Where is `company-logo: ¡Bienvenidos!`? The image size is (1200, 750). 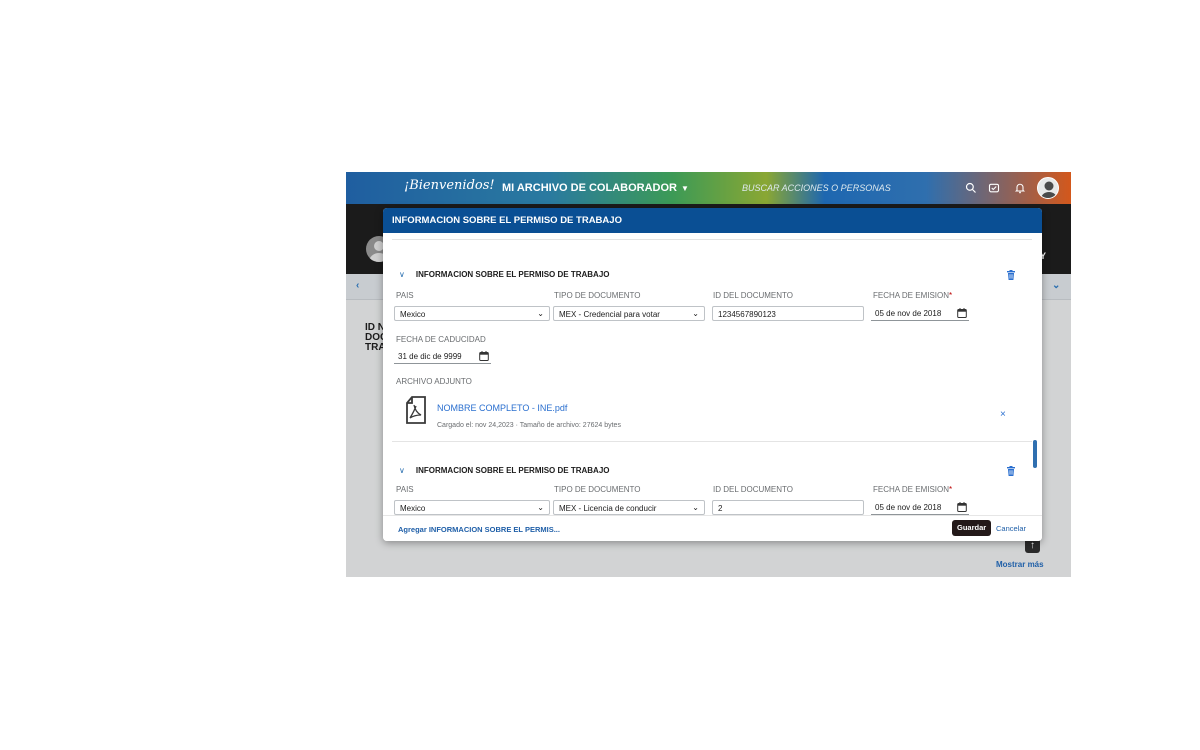 company-logo: ¡Bienvenidos! is located at coordinates (449, 185).